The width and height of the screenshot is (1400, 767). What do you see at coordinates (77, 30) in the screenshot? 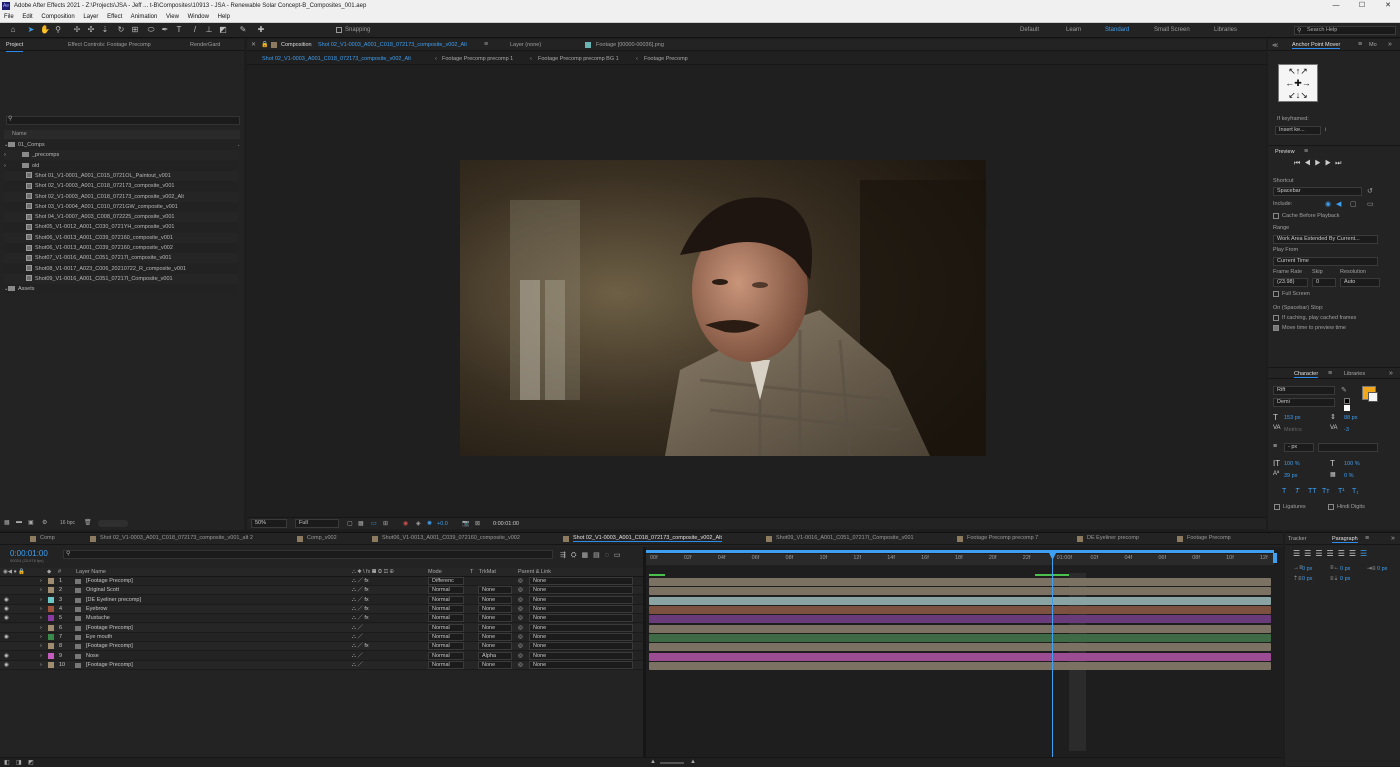
I see `orbit-camera-icon: ✢` at bounding box center [77, 30].